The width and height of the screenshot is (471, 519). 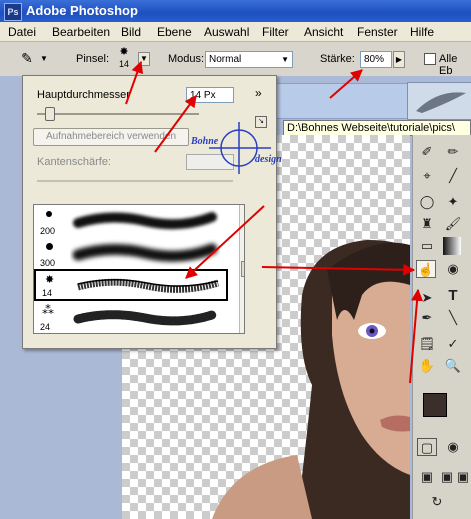 I want to click on quickmask-mode-icon: ◉, so click(x=453, y=447).